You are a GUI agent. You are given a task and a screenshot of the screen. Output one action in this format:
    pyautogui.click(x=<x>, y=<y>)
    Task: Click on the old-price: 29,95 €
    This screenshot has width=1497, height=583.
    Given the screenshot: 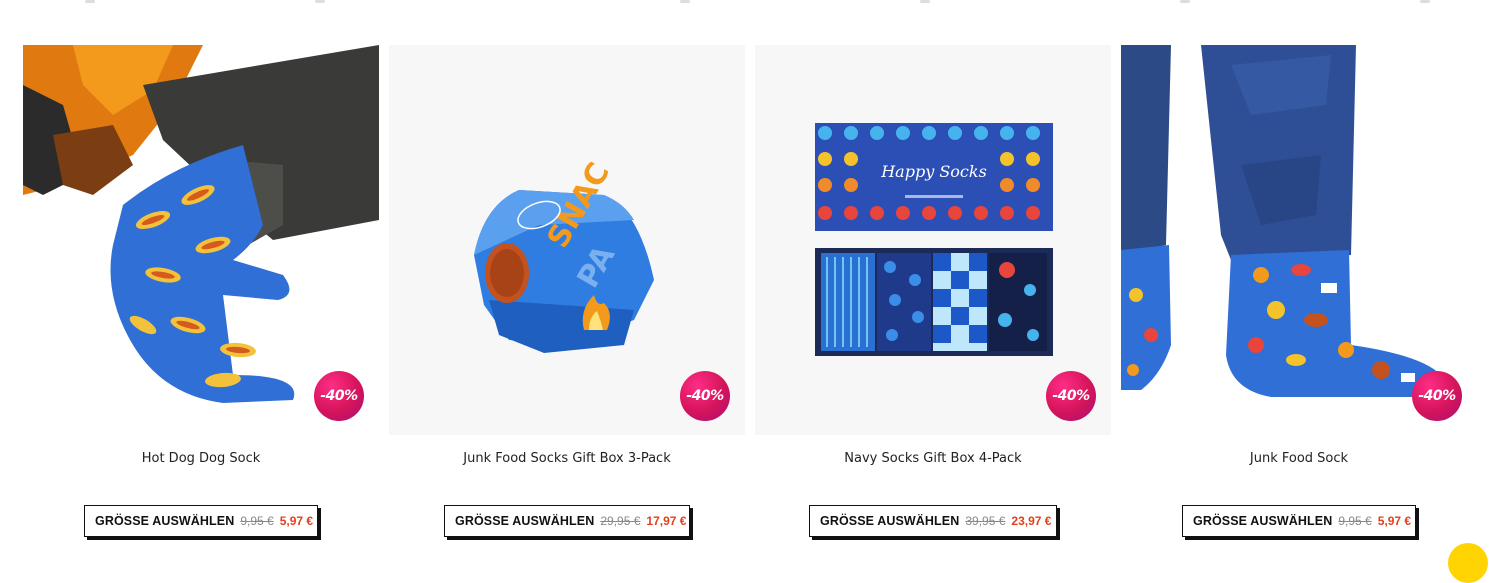 What is the action you would take?
    pyautogui.click(x=620, y=521)
    